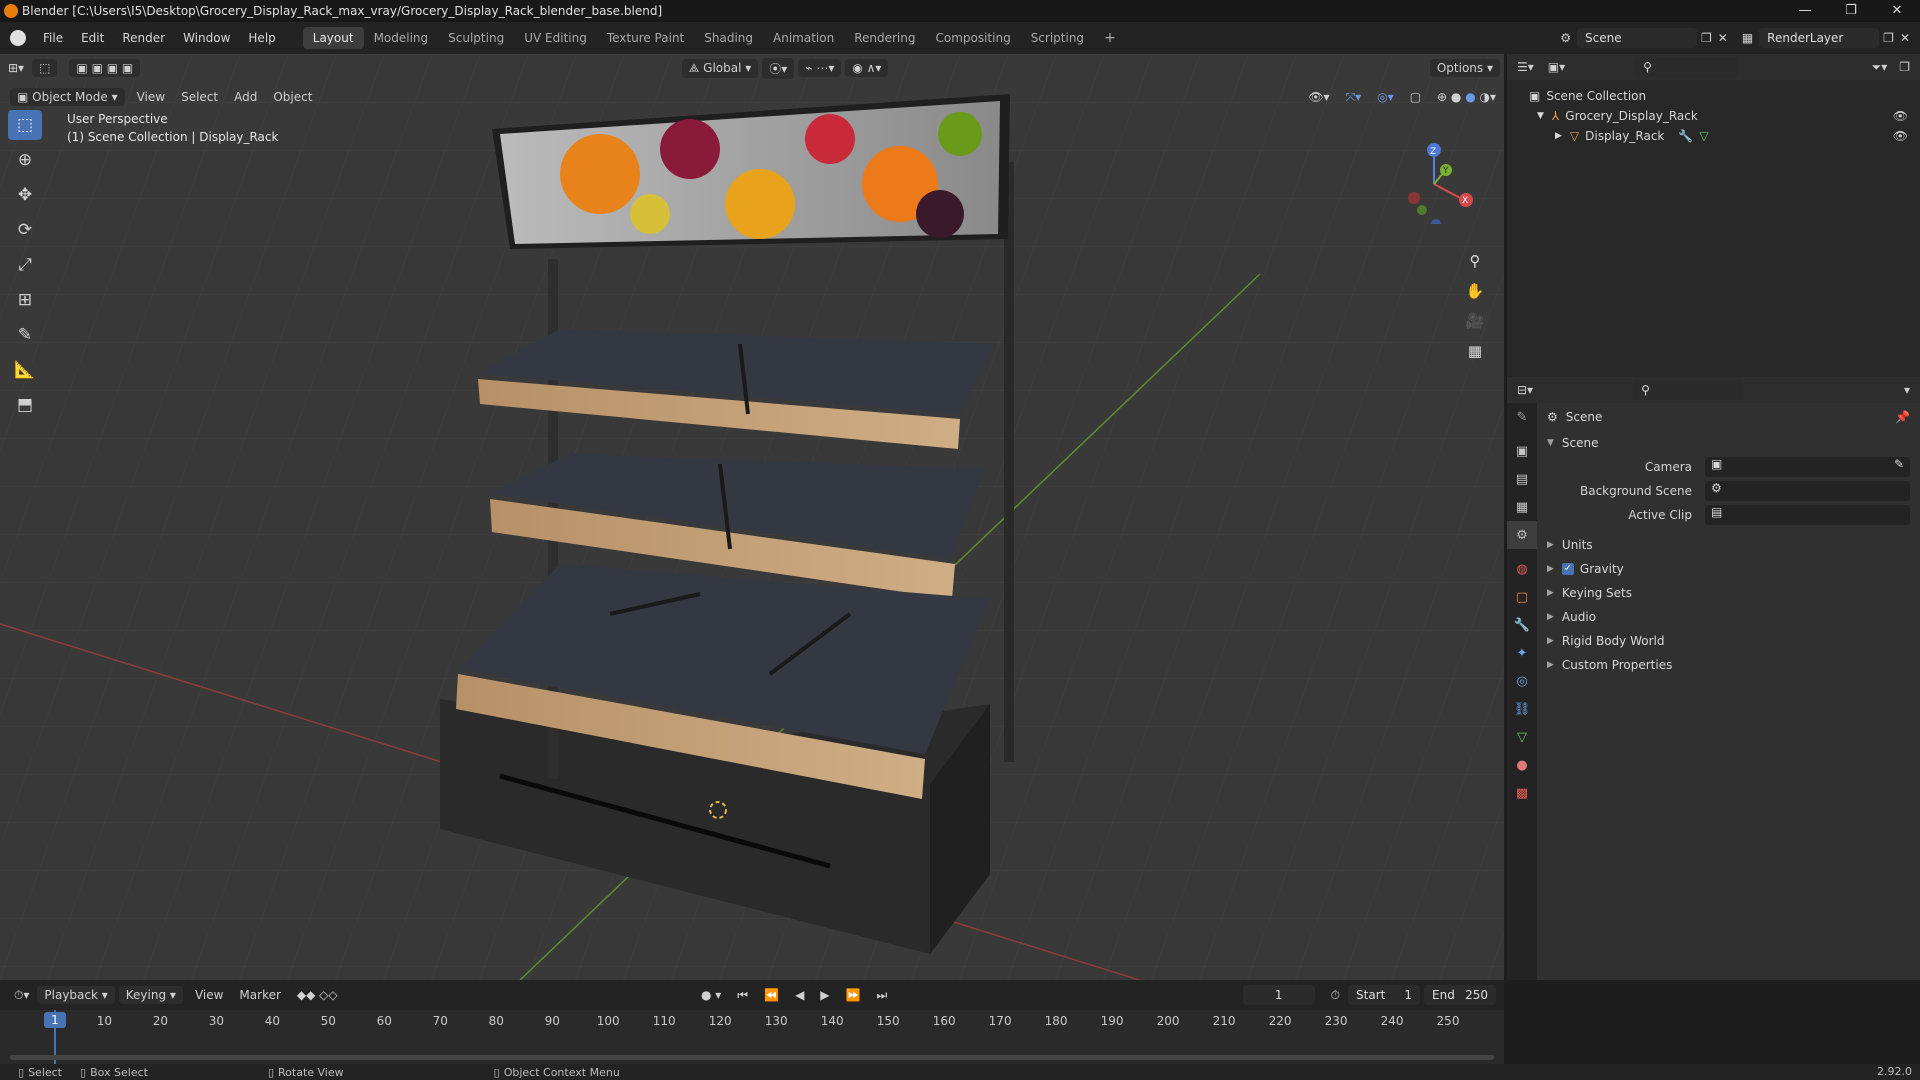  I want to click on close-button: ✕, so click(1897, 11).